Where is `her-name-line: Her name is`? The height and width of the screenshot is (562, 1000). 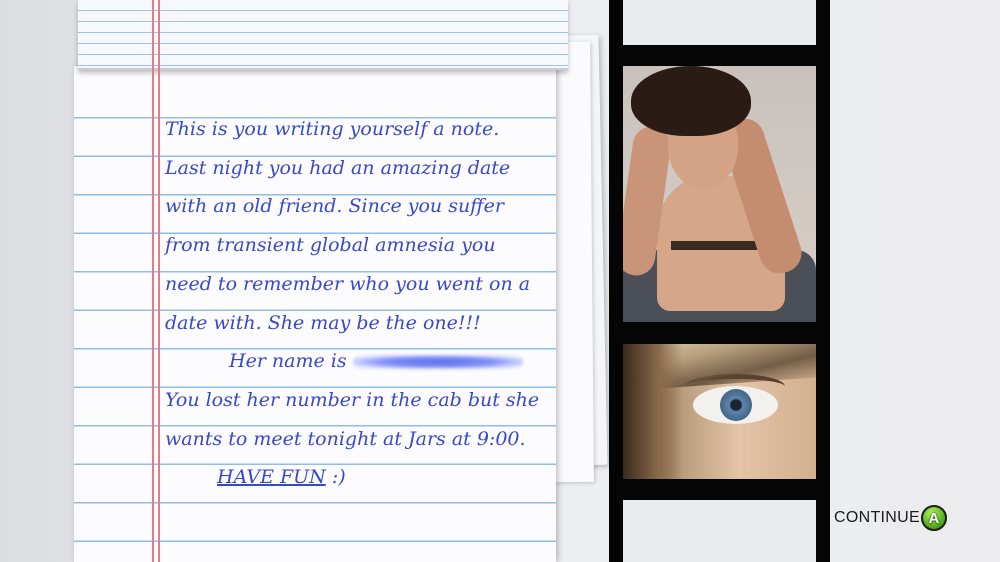
her-name-line: Her name is is located at coordinates (365, 361).